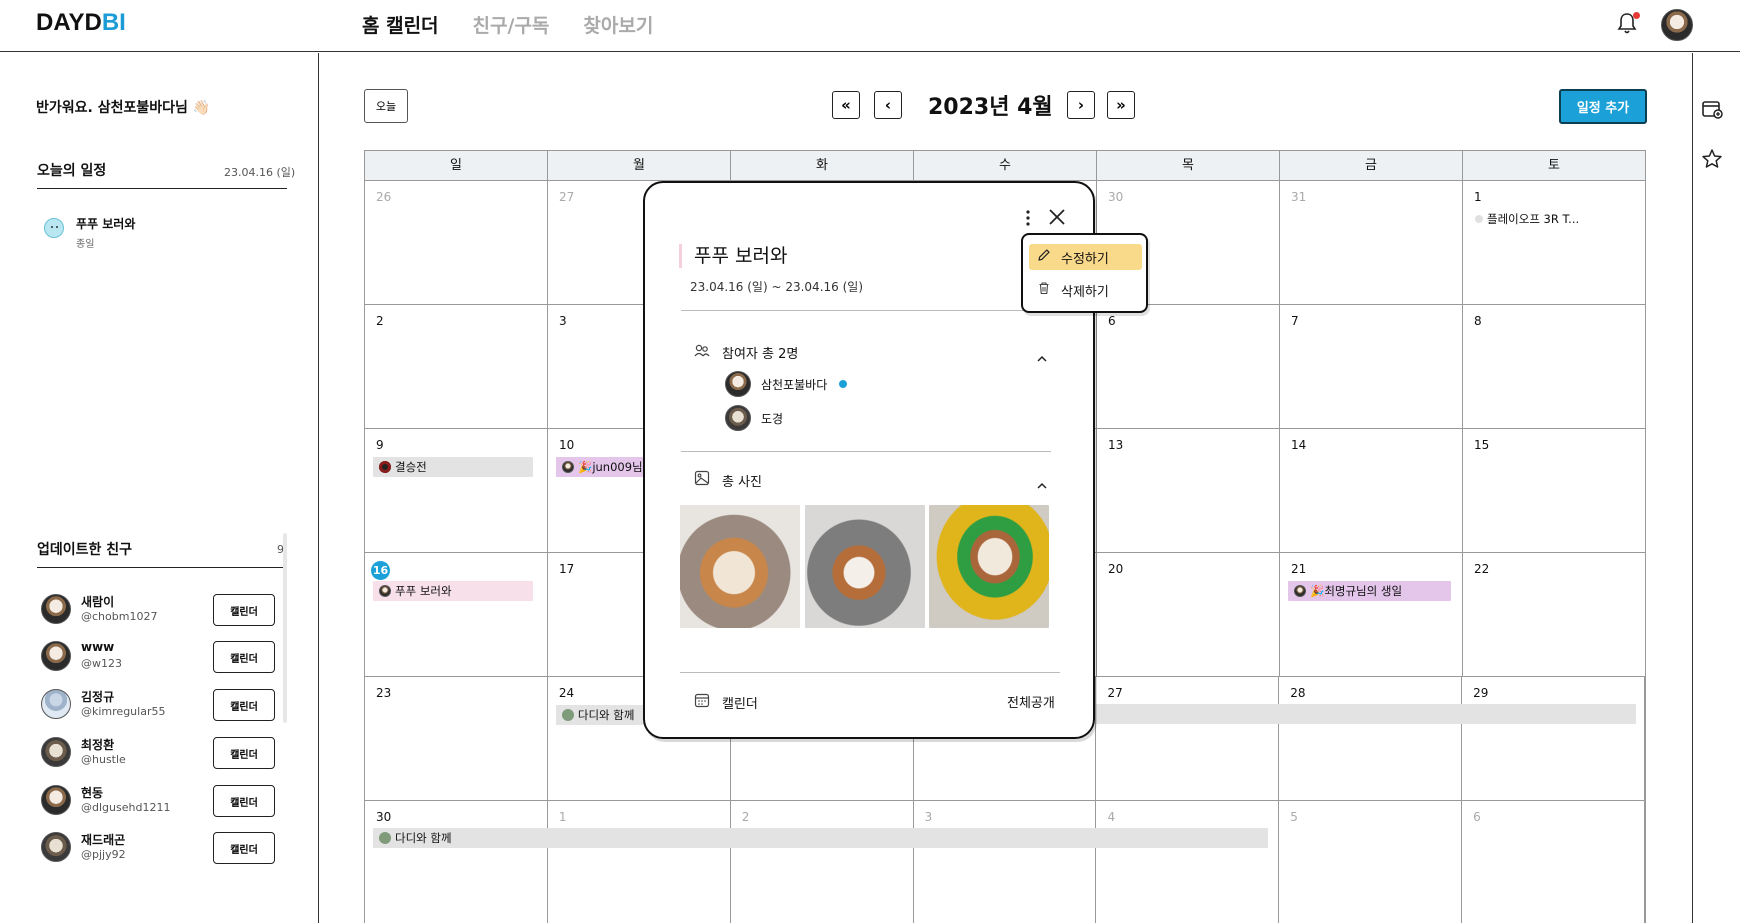 This screenshot has width=1740, height=923. Describe the element at coordinates (400, 24) in the screenshot. I see `nav-home-calendar: 홈 캘린더` at that location.